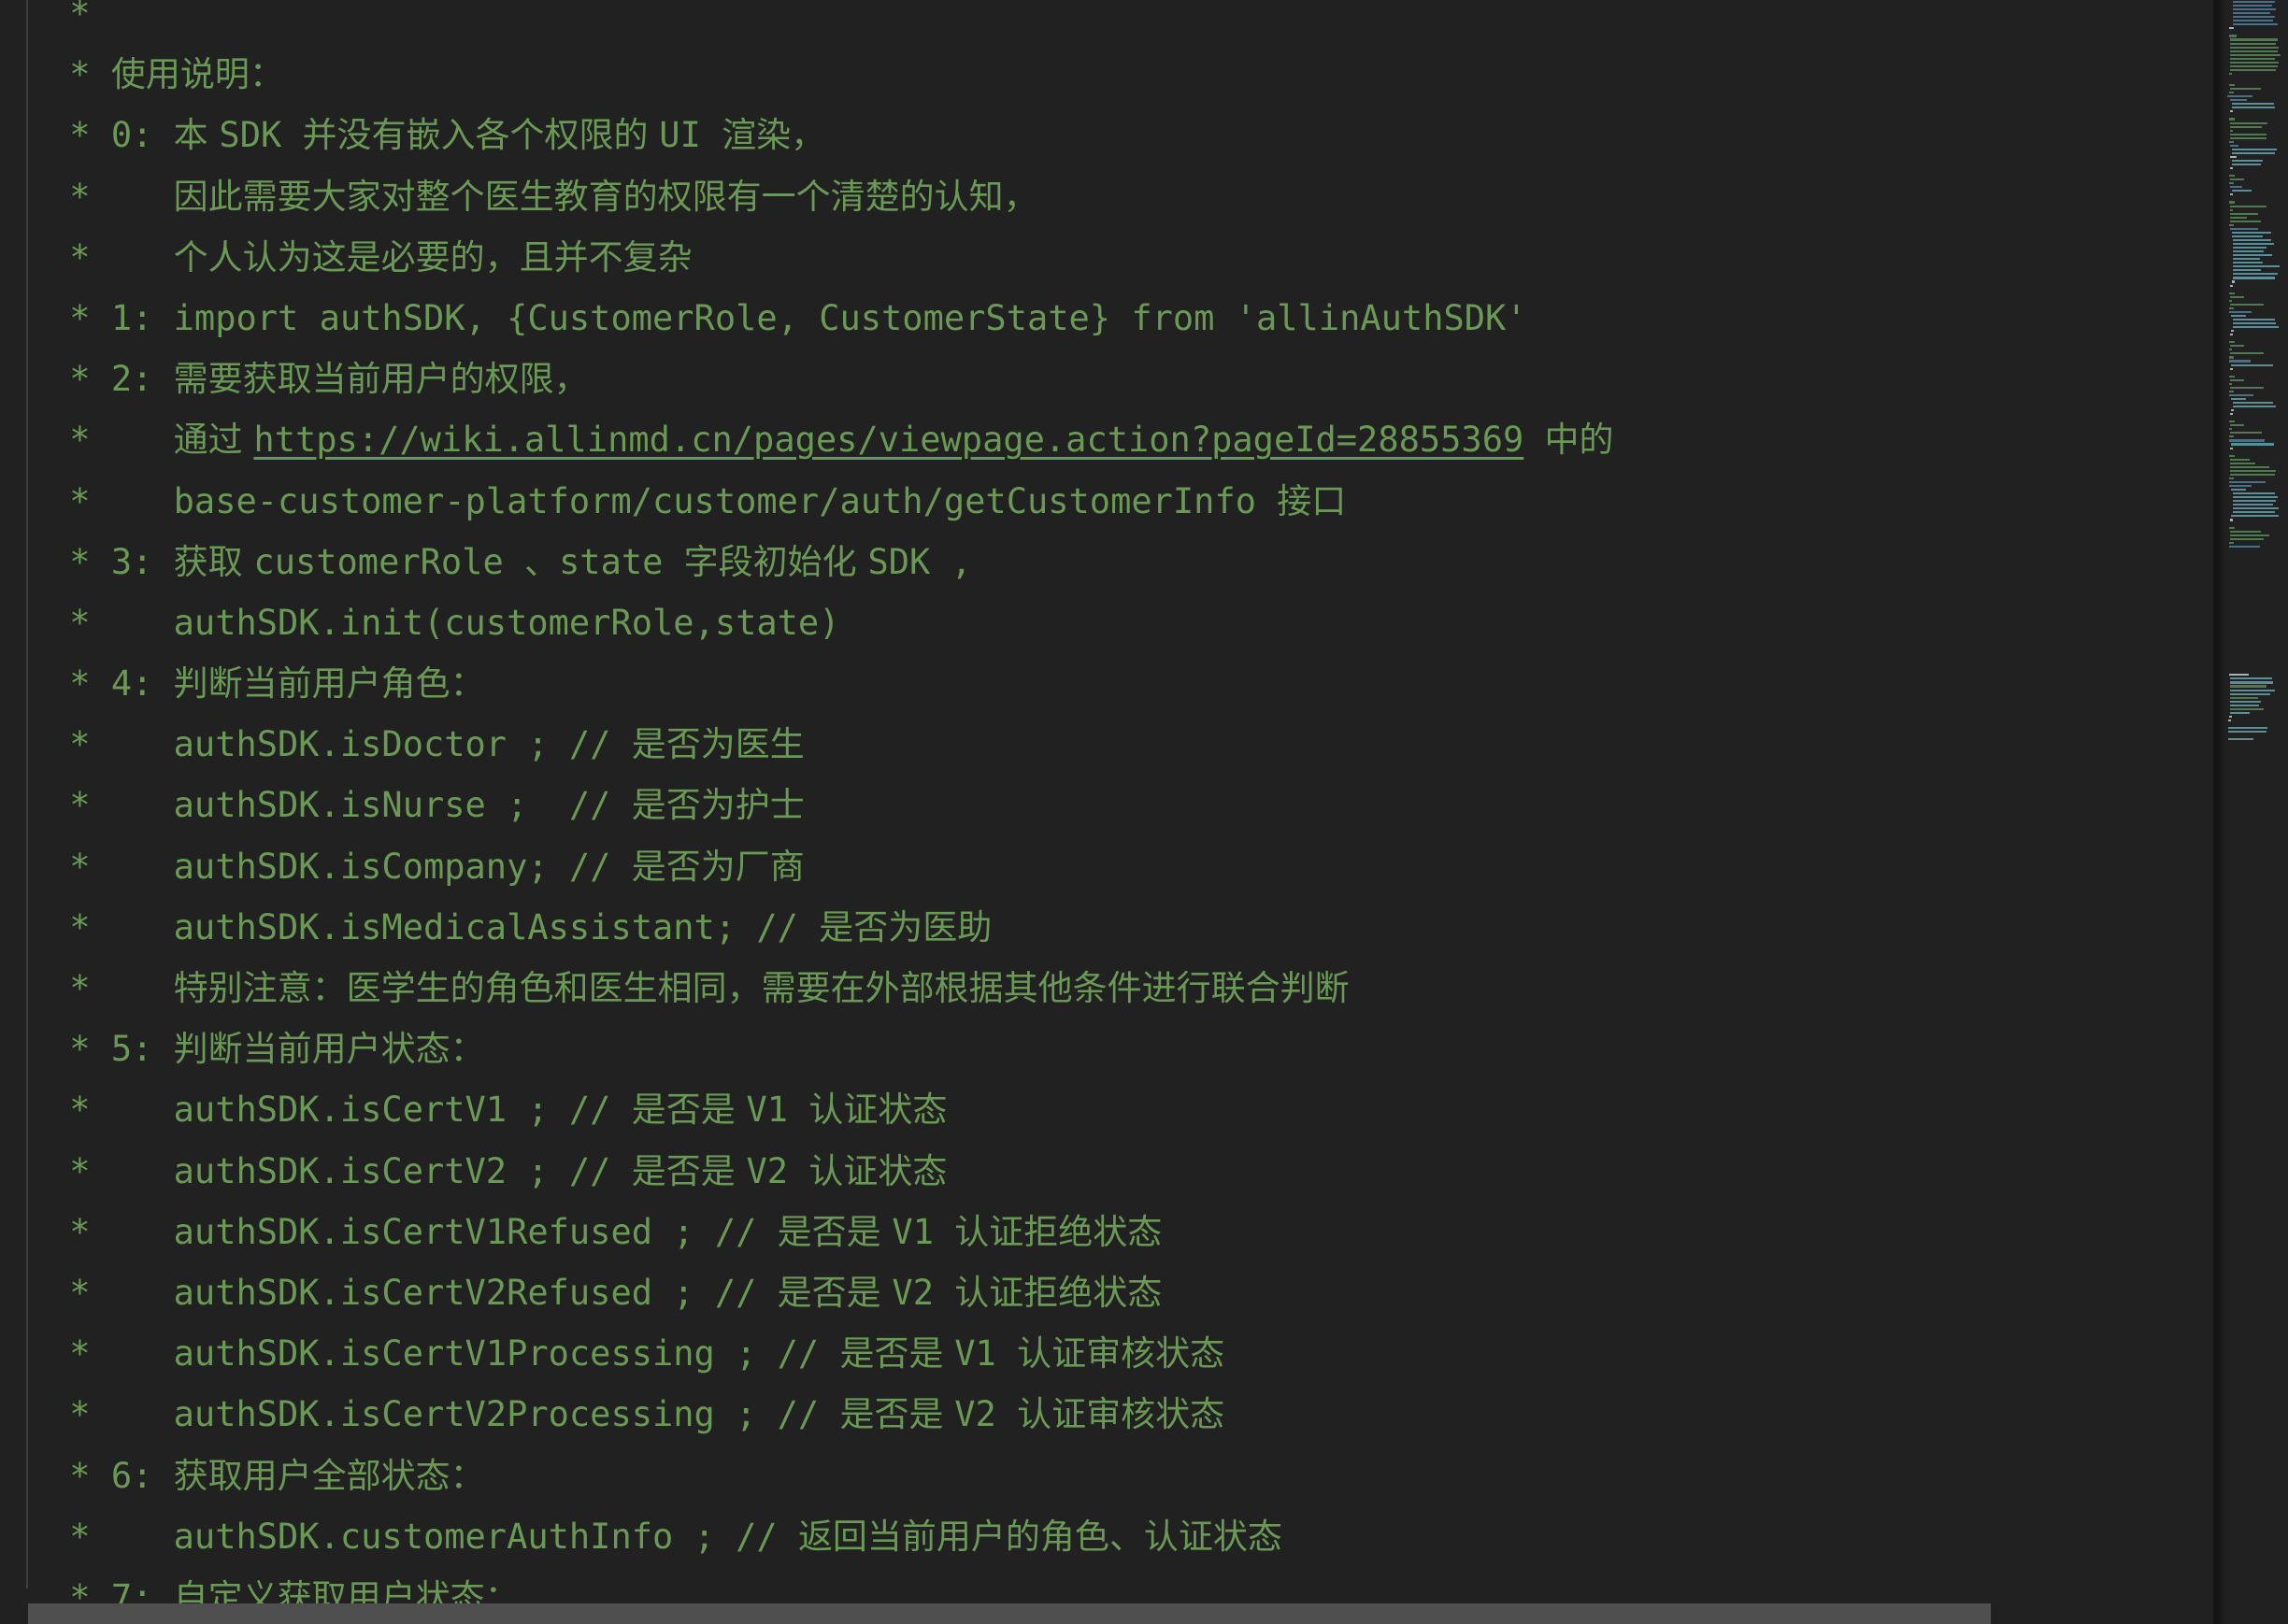  Describe the element at coordinates (1109, 379) in the screenshot. I see `code-line: * 2: 需要获取当前用户的权限，` at that location.